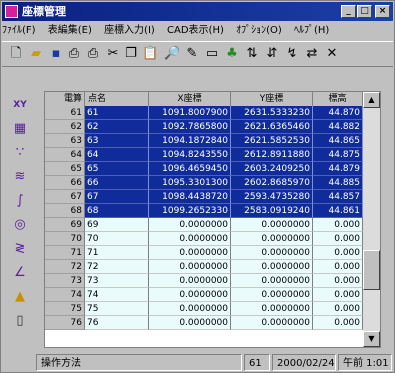  I want to click on elevation-cell: 44.857, so click(338, 197).